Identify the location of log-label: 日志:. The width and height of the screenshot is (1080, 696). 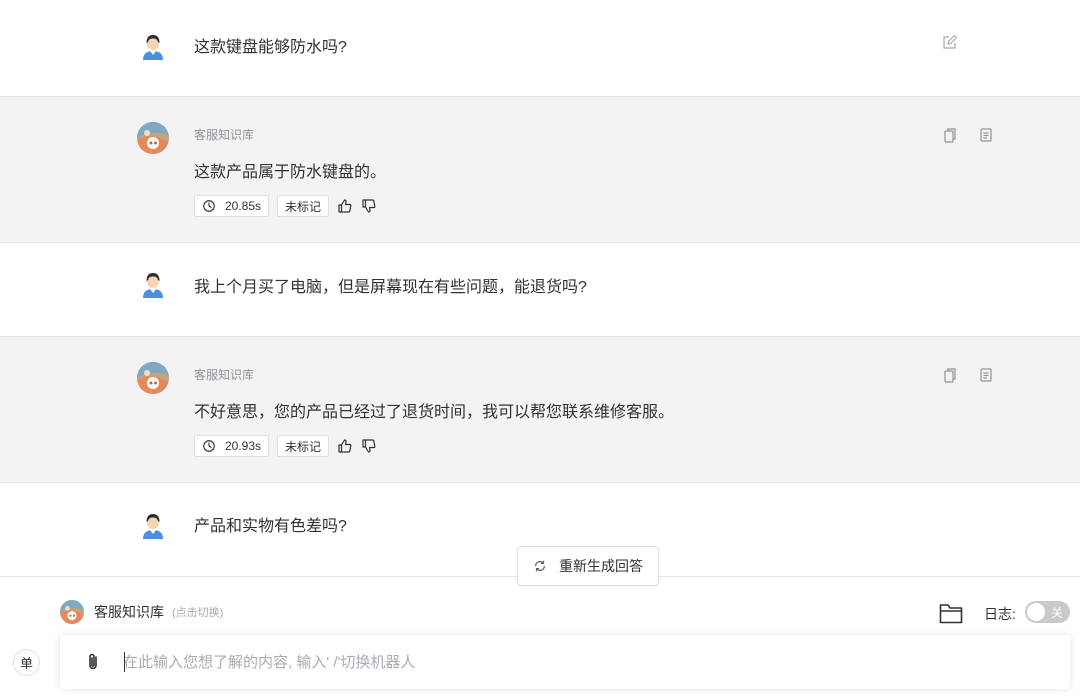
(1000, 614).